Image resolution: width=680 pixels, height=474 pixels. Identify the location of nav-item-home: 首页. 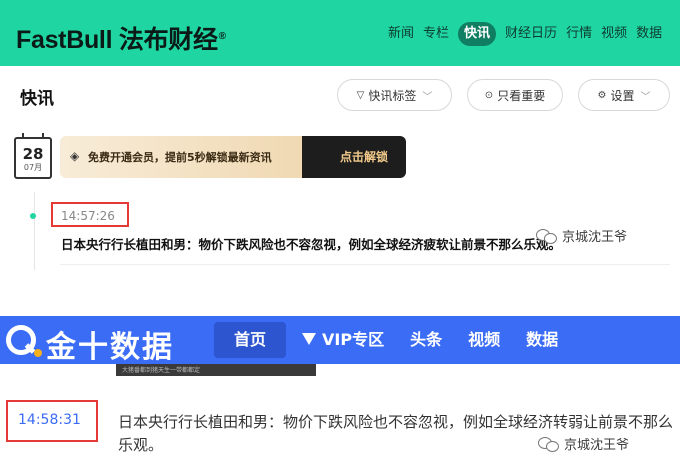
(250, 340).